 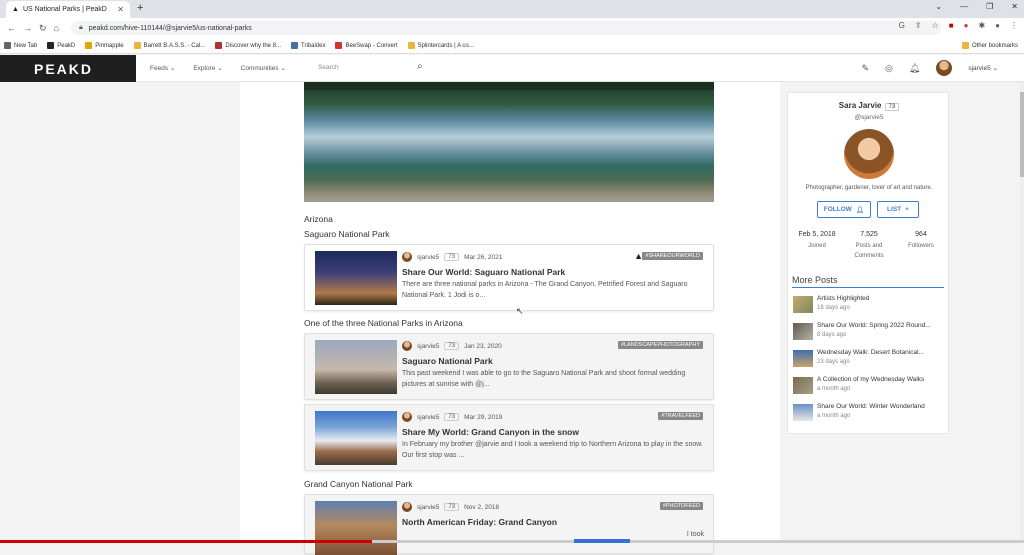 What do you see at coordinates (914, 68) in the screenshot?
I see `bell-icon: 🔔︎` at bounding box center [914, 68].